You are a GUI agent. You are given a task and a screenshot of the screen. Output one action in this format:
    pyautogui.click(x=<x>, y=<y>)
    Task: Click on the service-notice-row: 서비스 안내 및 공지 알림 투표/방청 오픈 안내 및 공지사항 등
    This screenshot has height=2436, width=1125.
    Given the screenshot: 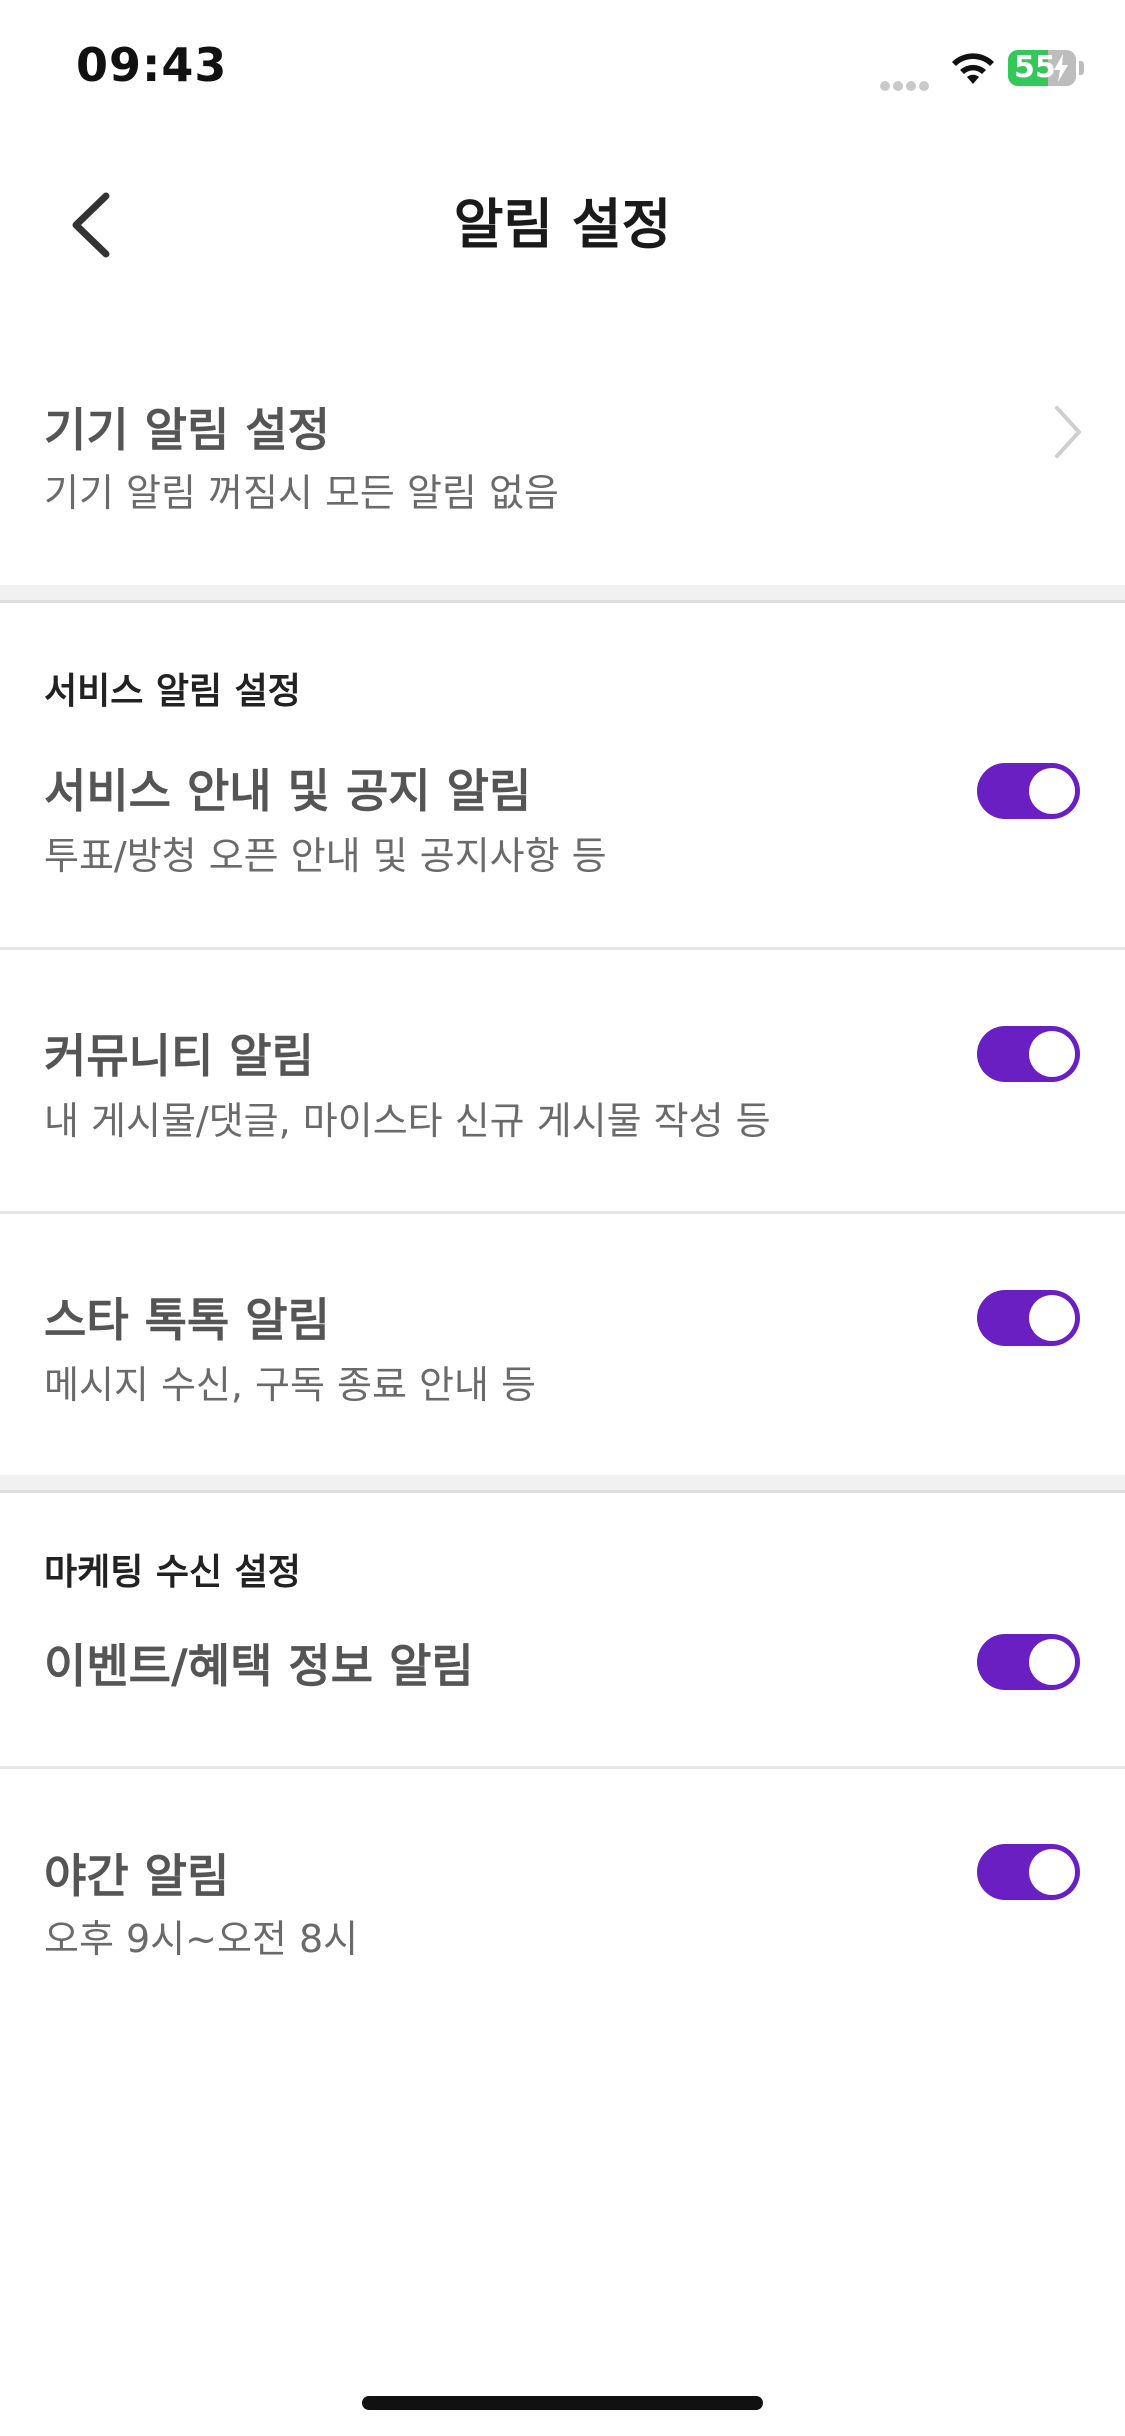 What is the action you would take?
    pyautogui.click(x=562, y=850)
    